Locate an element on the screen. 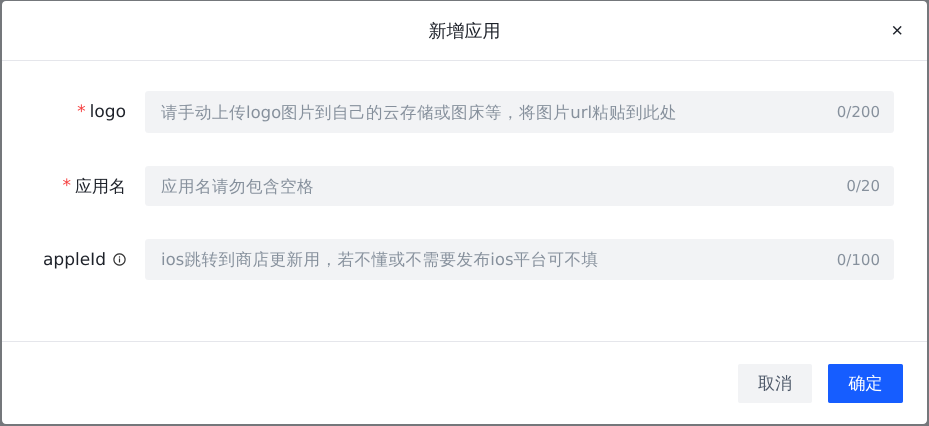 This screenshot has height=426, width=929. character-counter: 0/200 is located at coordinates (858, 112).